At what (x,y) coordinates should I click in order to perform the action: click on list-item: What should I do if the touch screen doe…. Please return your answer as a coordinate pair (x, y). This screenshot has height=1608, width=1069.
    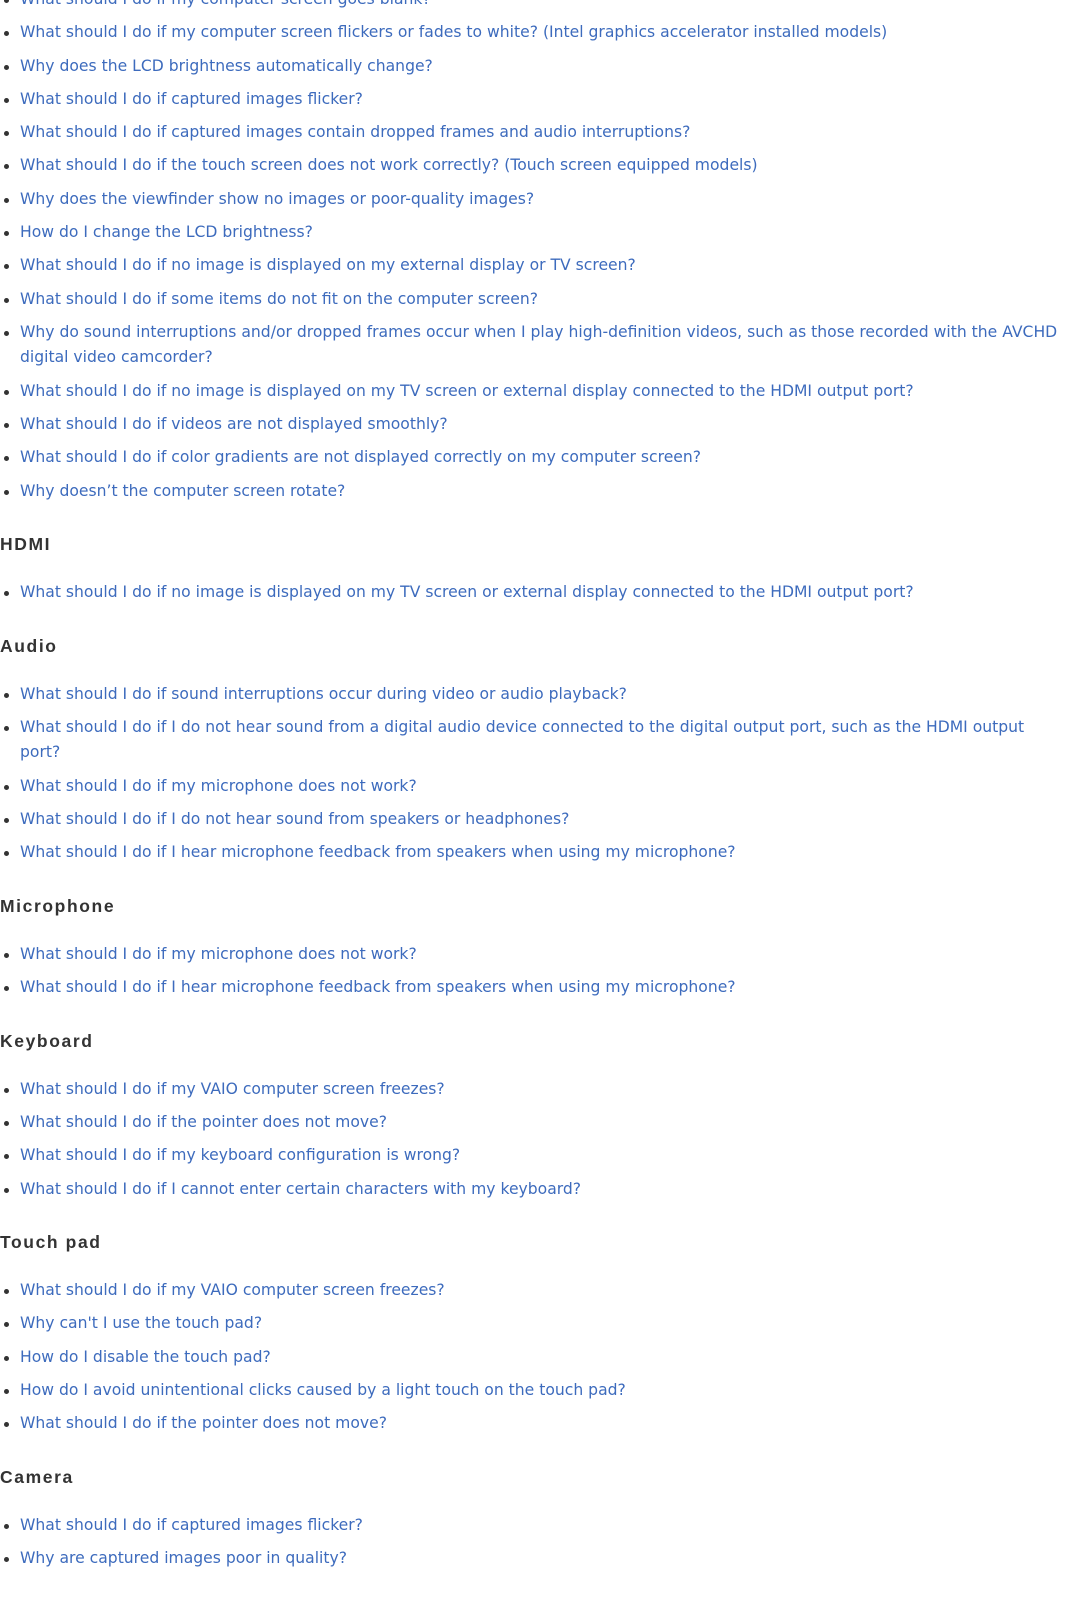
    Looking at the image, I should click on (530, 166).